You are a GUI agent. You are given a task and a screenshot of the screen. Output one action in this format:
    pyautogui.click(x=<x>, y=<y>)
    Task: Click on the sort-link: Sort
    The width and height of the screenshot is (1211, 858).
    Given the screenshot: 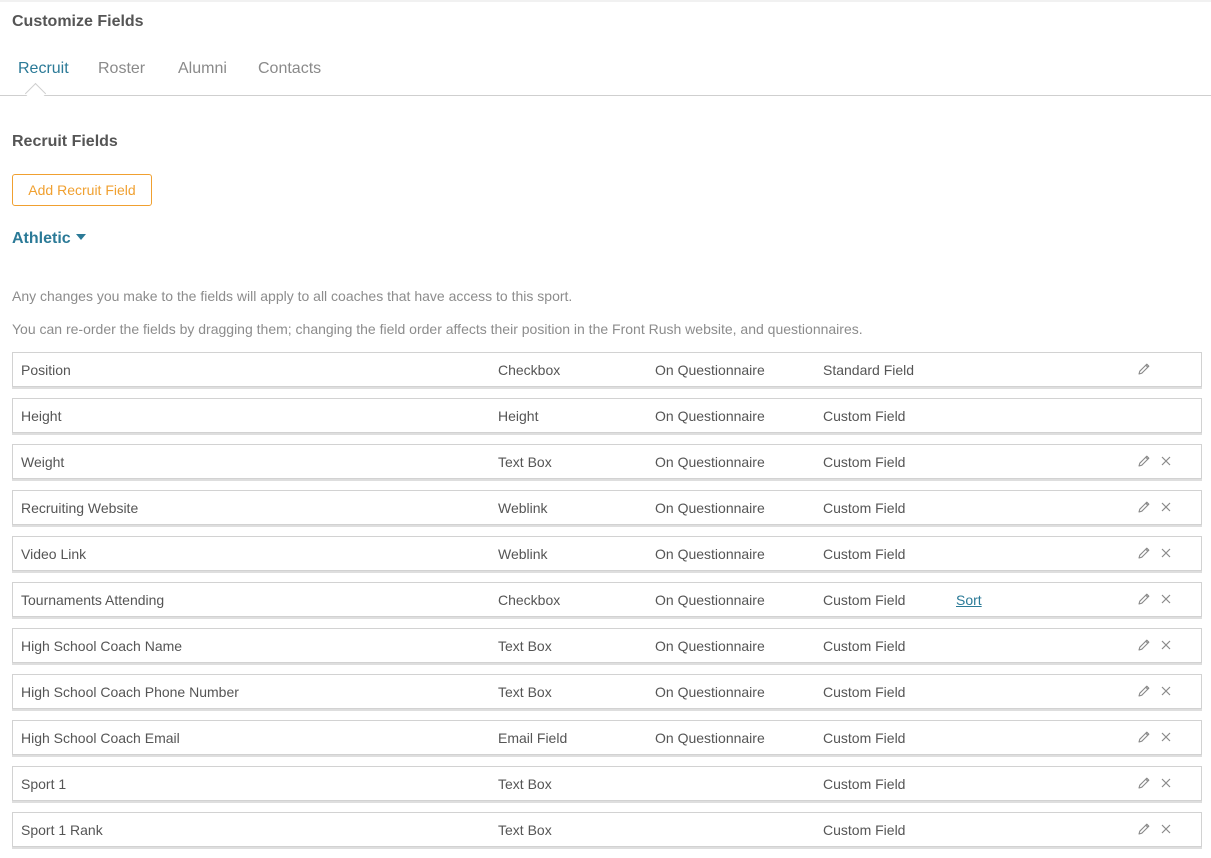 What is the action you would take?
    pyautogui.click(x=969, y=600)
    